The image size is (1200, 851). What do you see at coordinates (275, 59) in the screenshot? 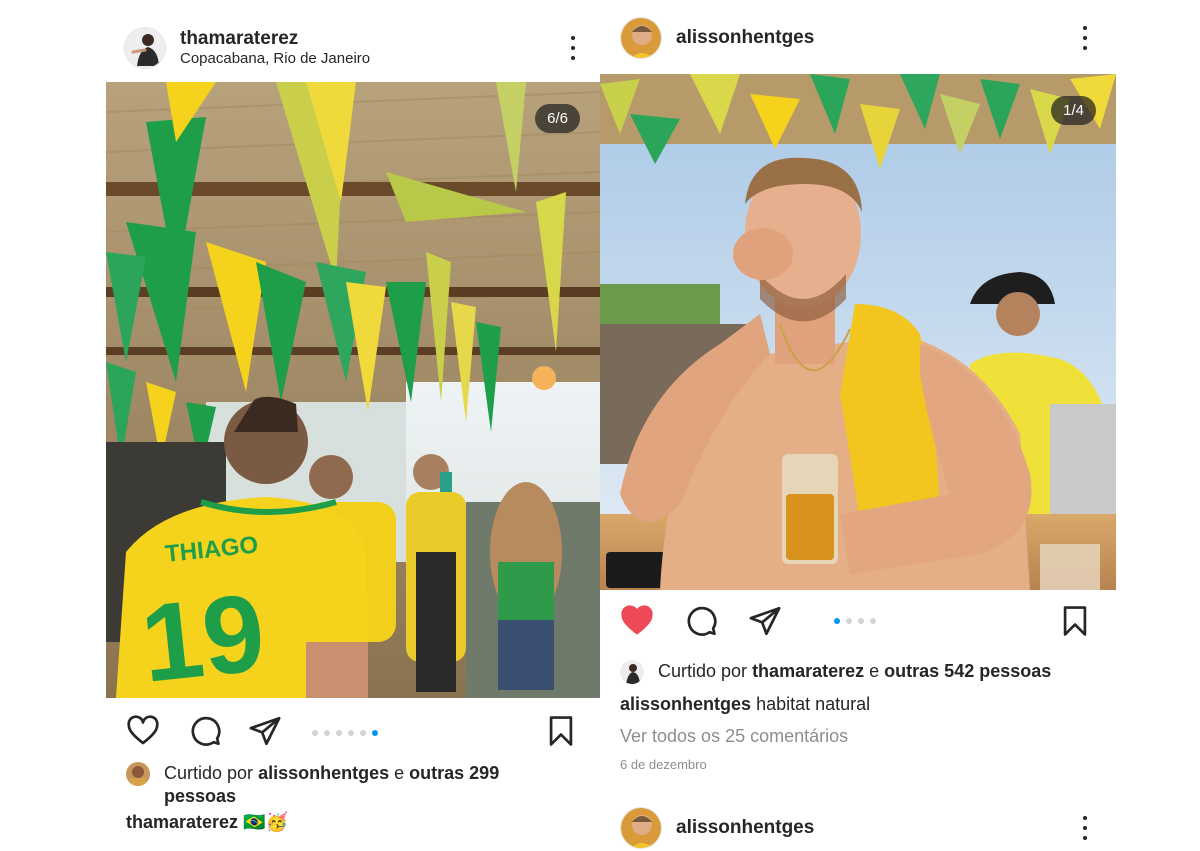
I see `post-location: Copacabana, Rio de Janeiro` at bounding box center [275, 59].